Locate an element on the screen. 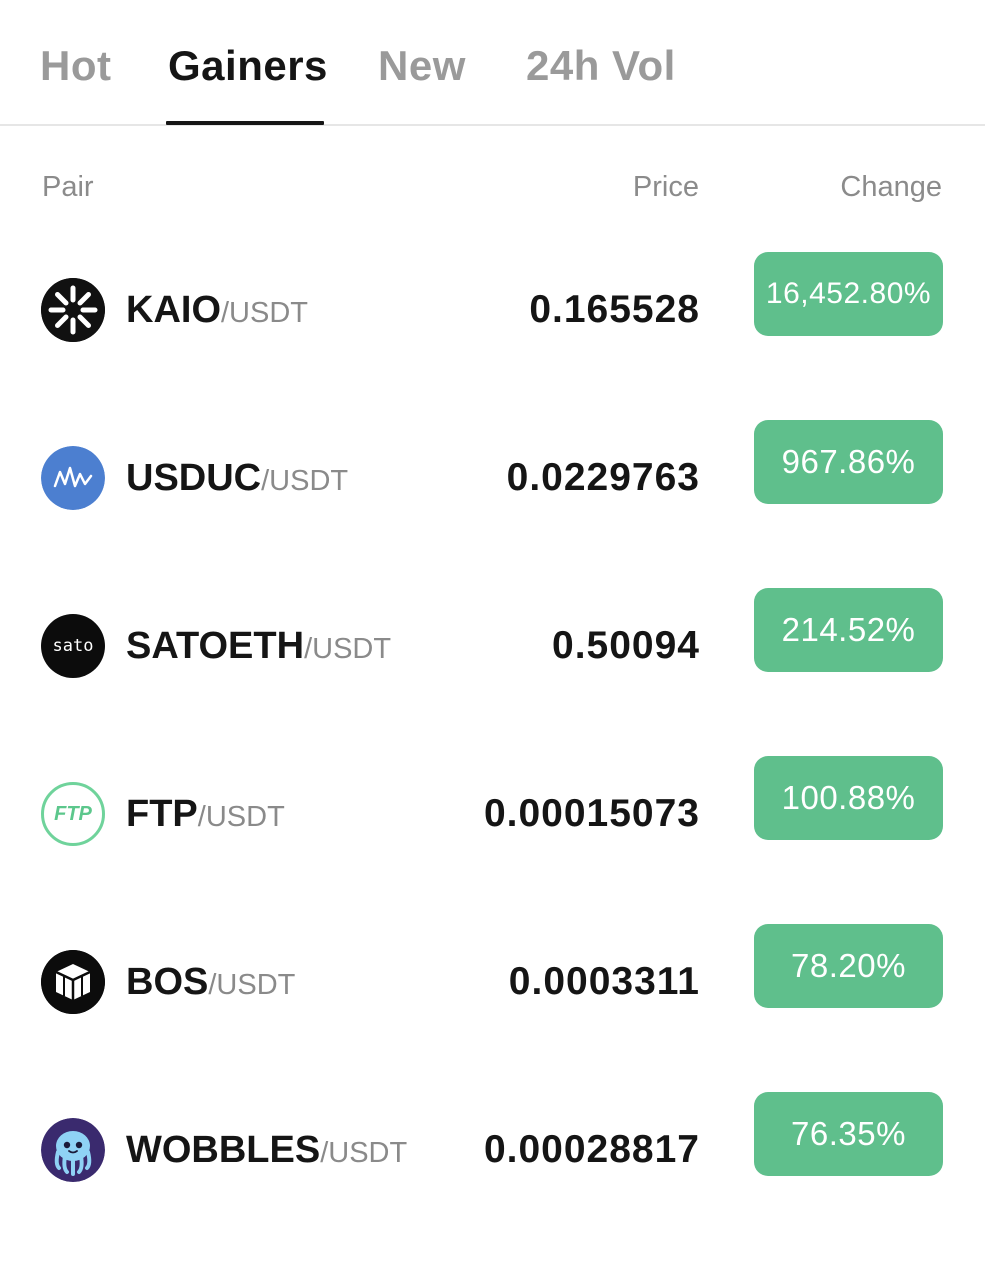  pair-label: USDUC/USDT is located at coordinates (237, 482).